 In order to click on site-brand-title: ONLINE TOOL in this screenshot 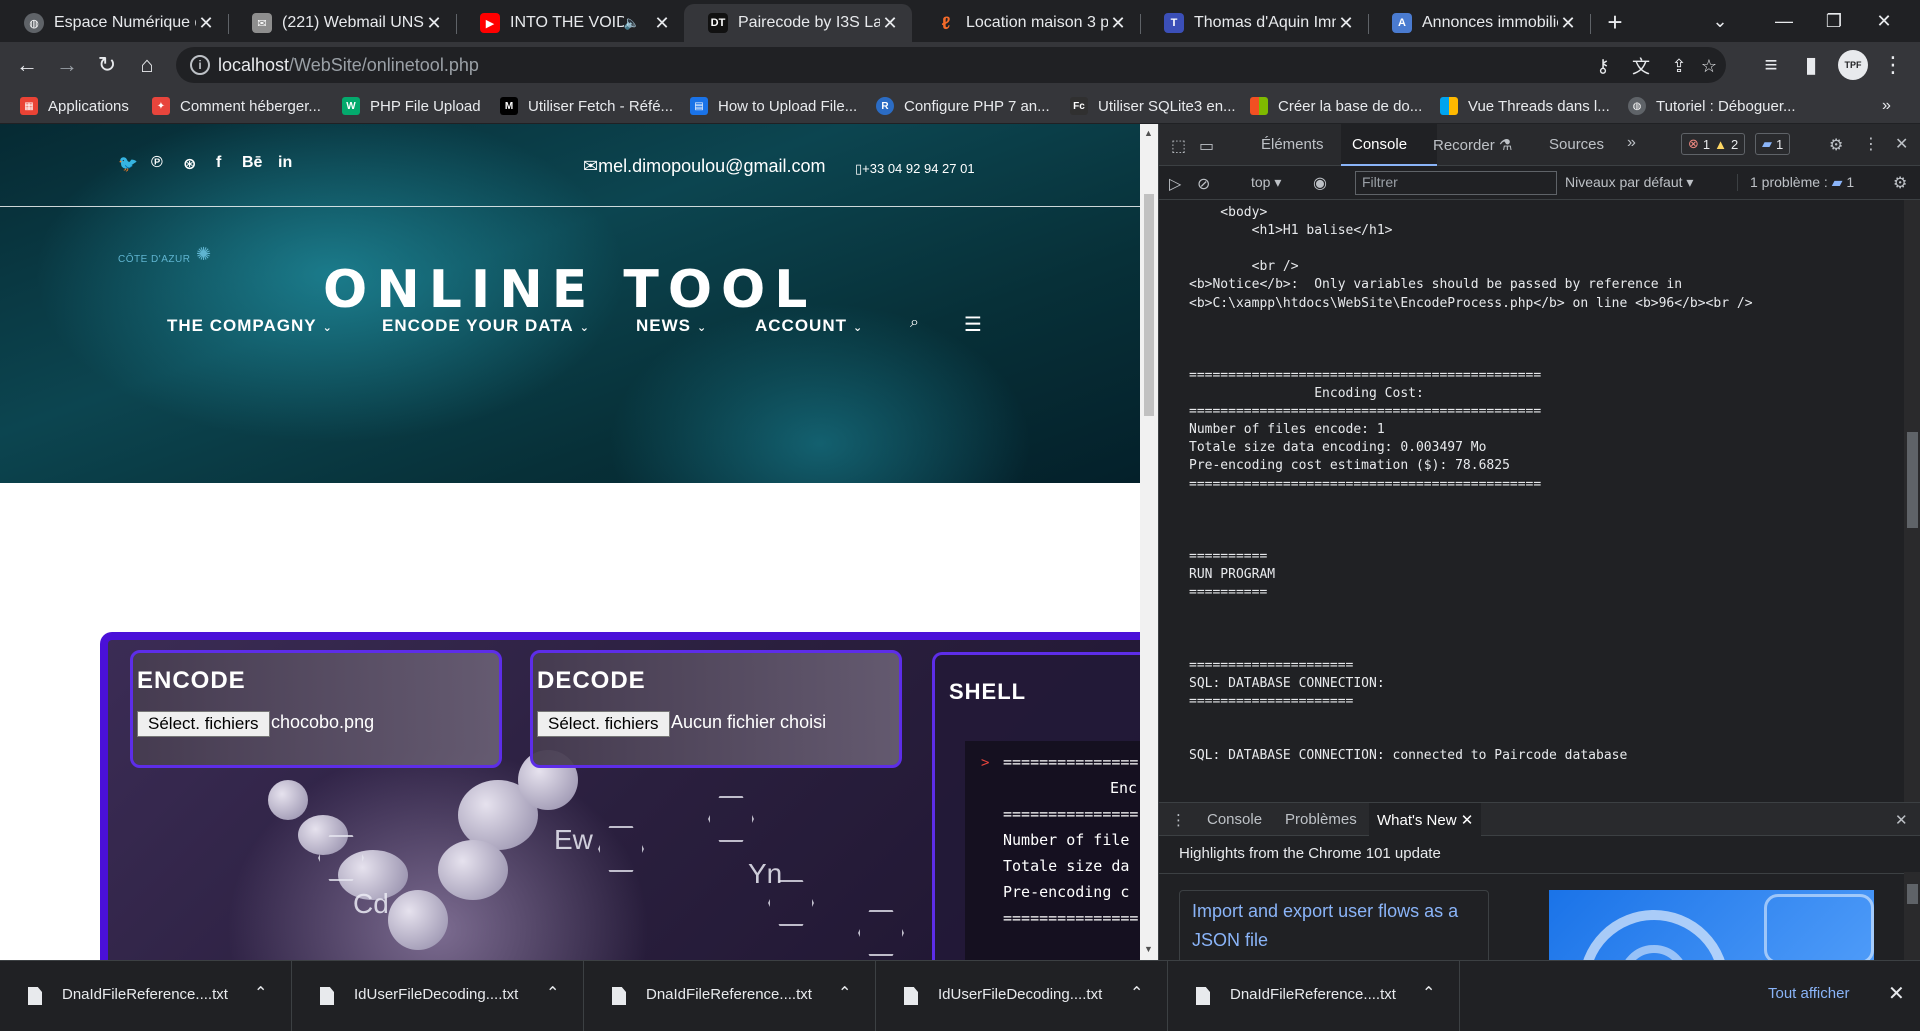, I will do `click(569, 290)`.